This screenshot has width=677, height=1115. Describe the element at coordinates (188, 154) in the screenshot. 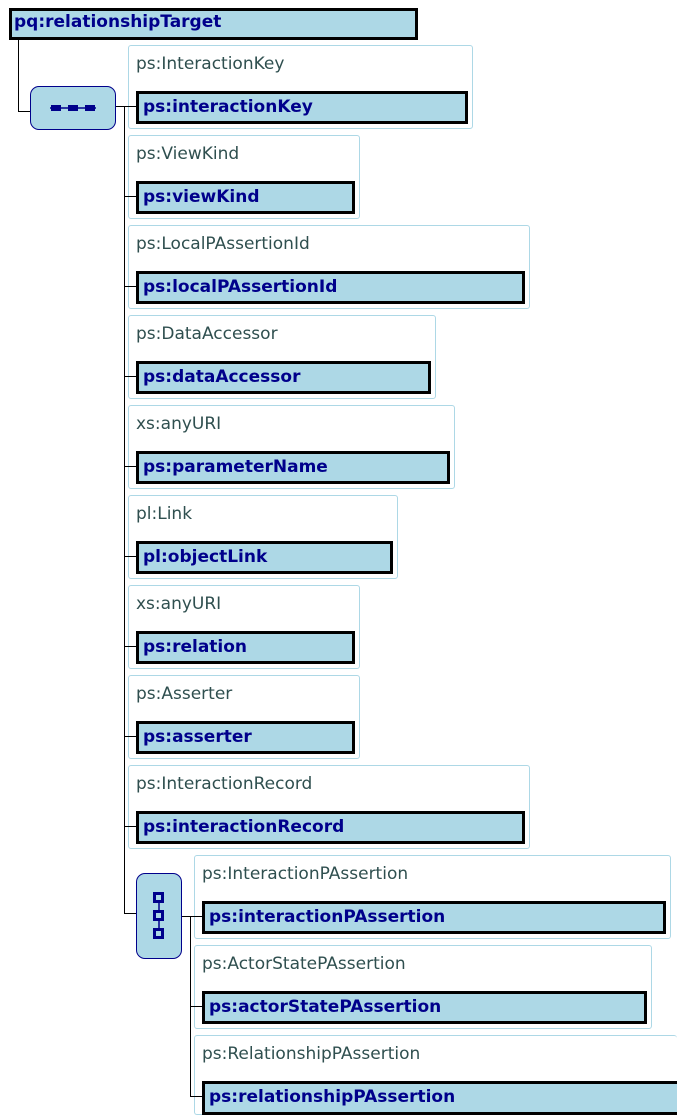

I see `type-label: ps:ViewKind` at that location.